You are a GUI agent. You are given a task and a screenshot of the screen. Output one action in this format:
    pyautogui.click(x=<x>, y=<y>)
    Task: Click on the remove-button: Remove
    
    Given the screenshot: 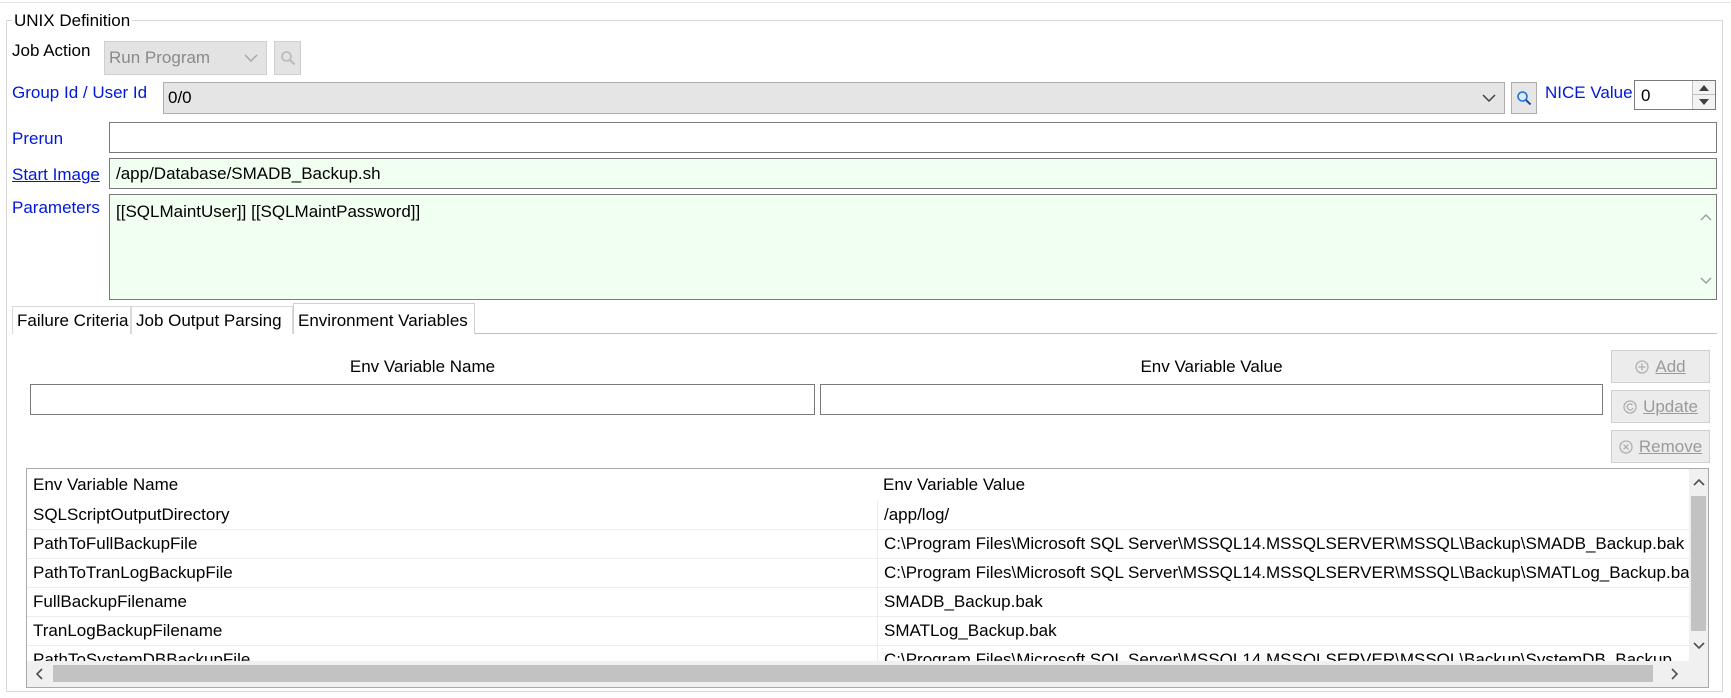 What is the action you would take?
    pyautogui.click(x=1660, y=446)
    